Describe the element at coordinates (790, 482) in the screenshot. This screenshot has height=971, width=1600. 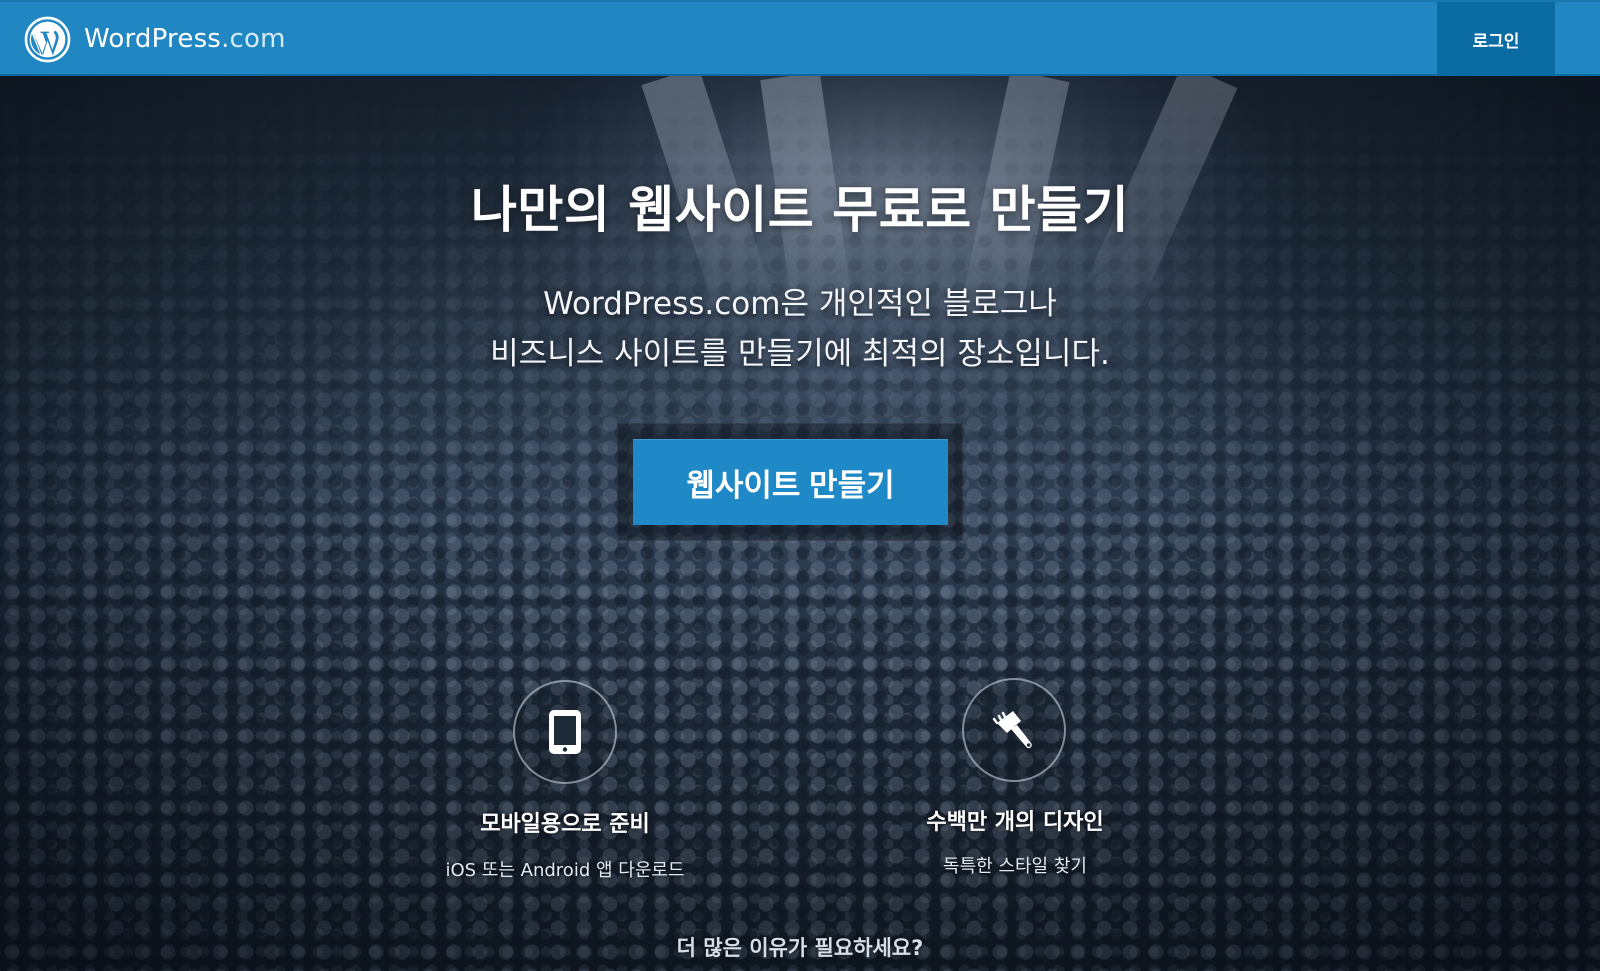
I see `create-website-button: 웹사이트 만들기` at that location.